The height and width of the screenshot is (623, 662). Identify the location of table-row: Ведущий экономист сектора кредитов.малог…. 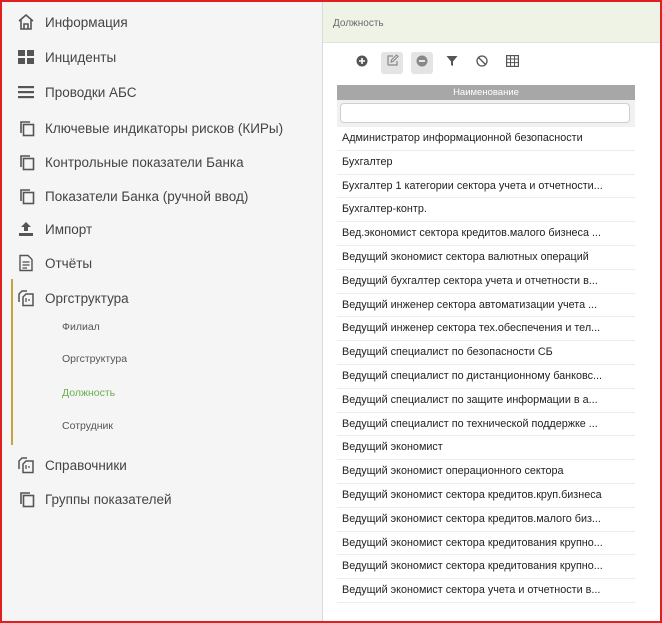
(486, 520).